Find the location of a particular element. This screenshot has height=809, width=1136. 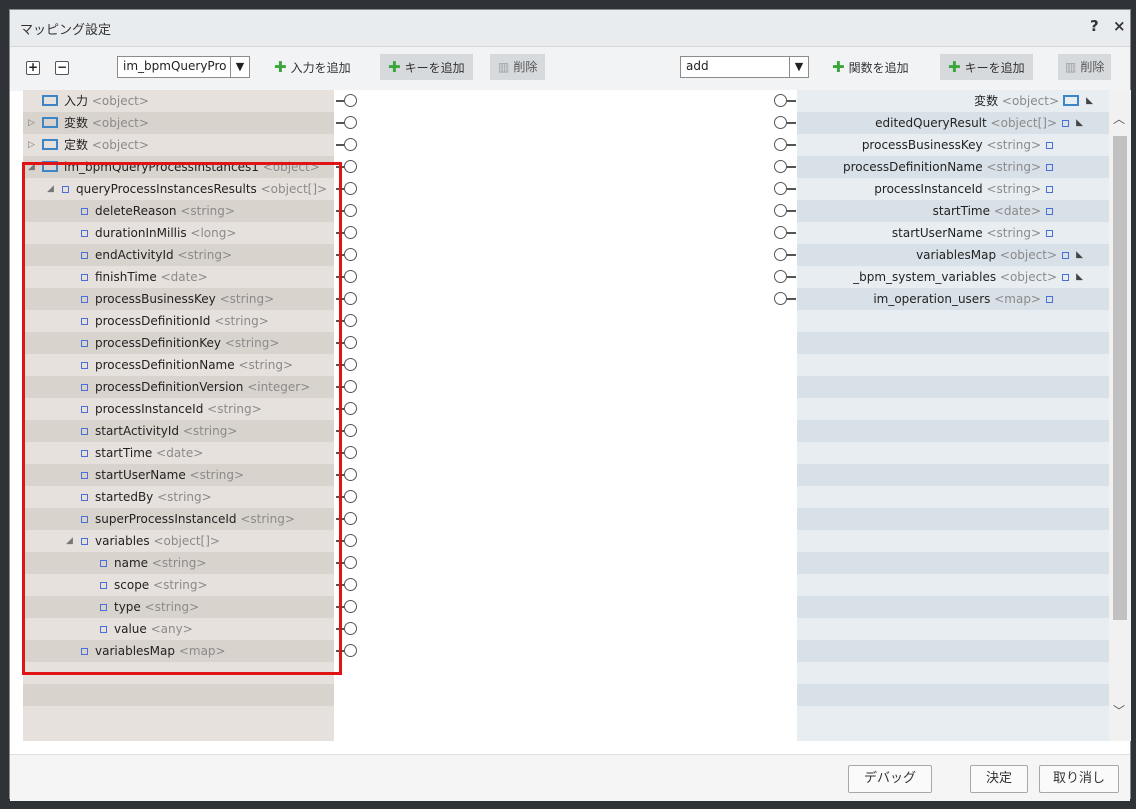

source-tree-item: startTime <date> is located at coordinates (178, 453).